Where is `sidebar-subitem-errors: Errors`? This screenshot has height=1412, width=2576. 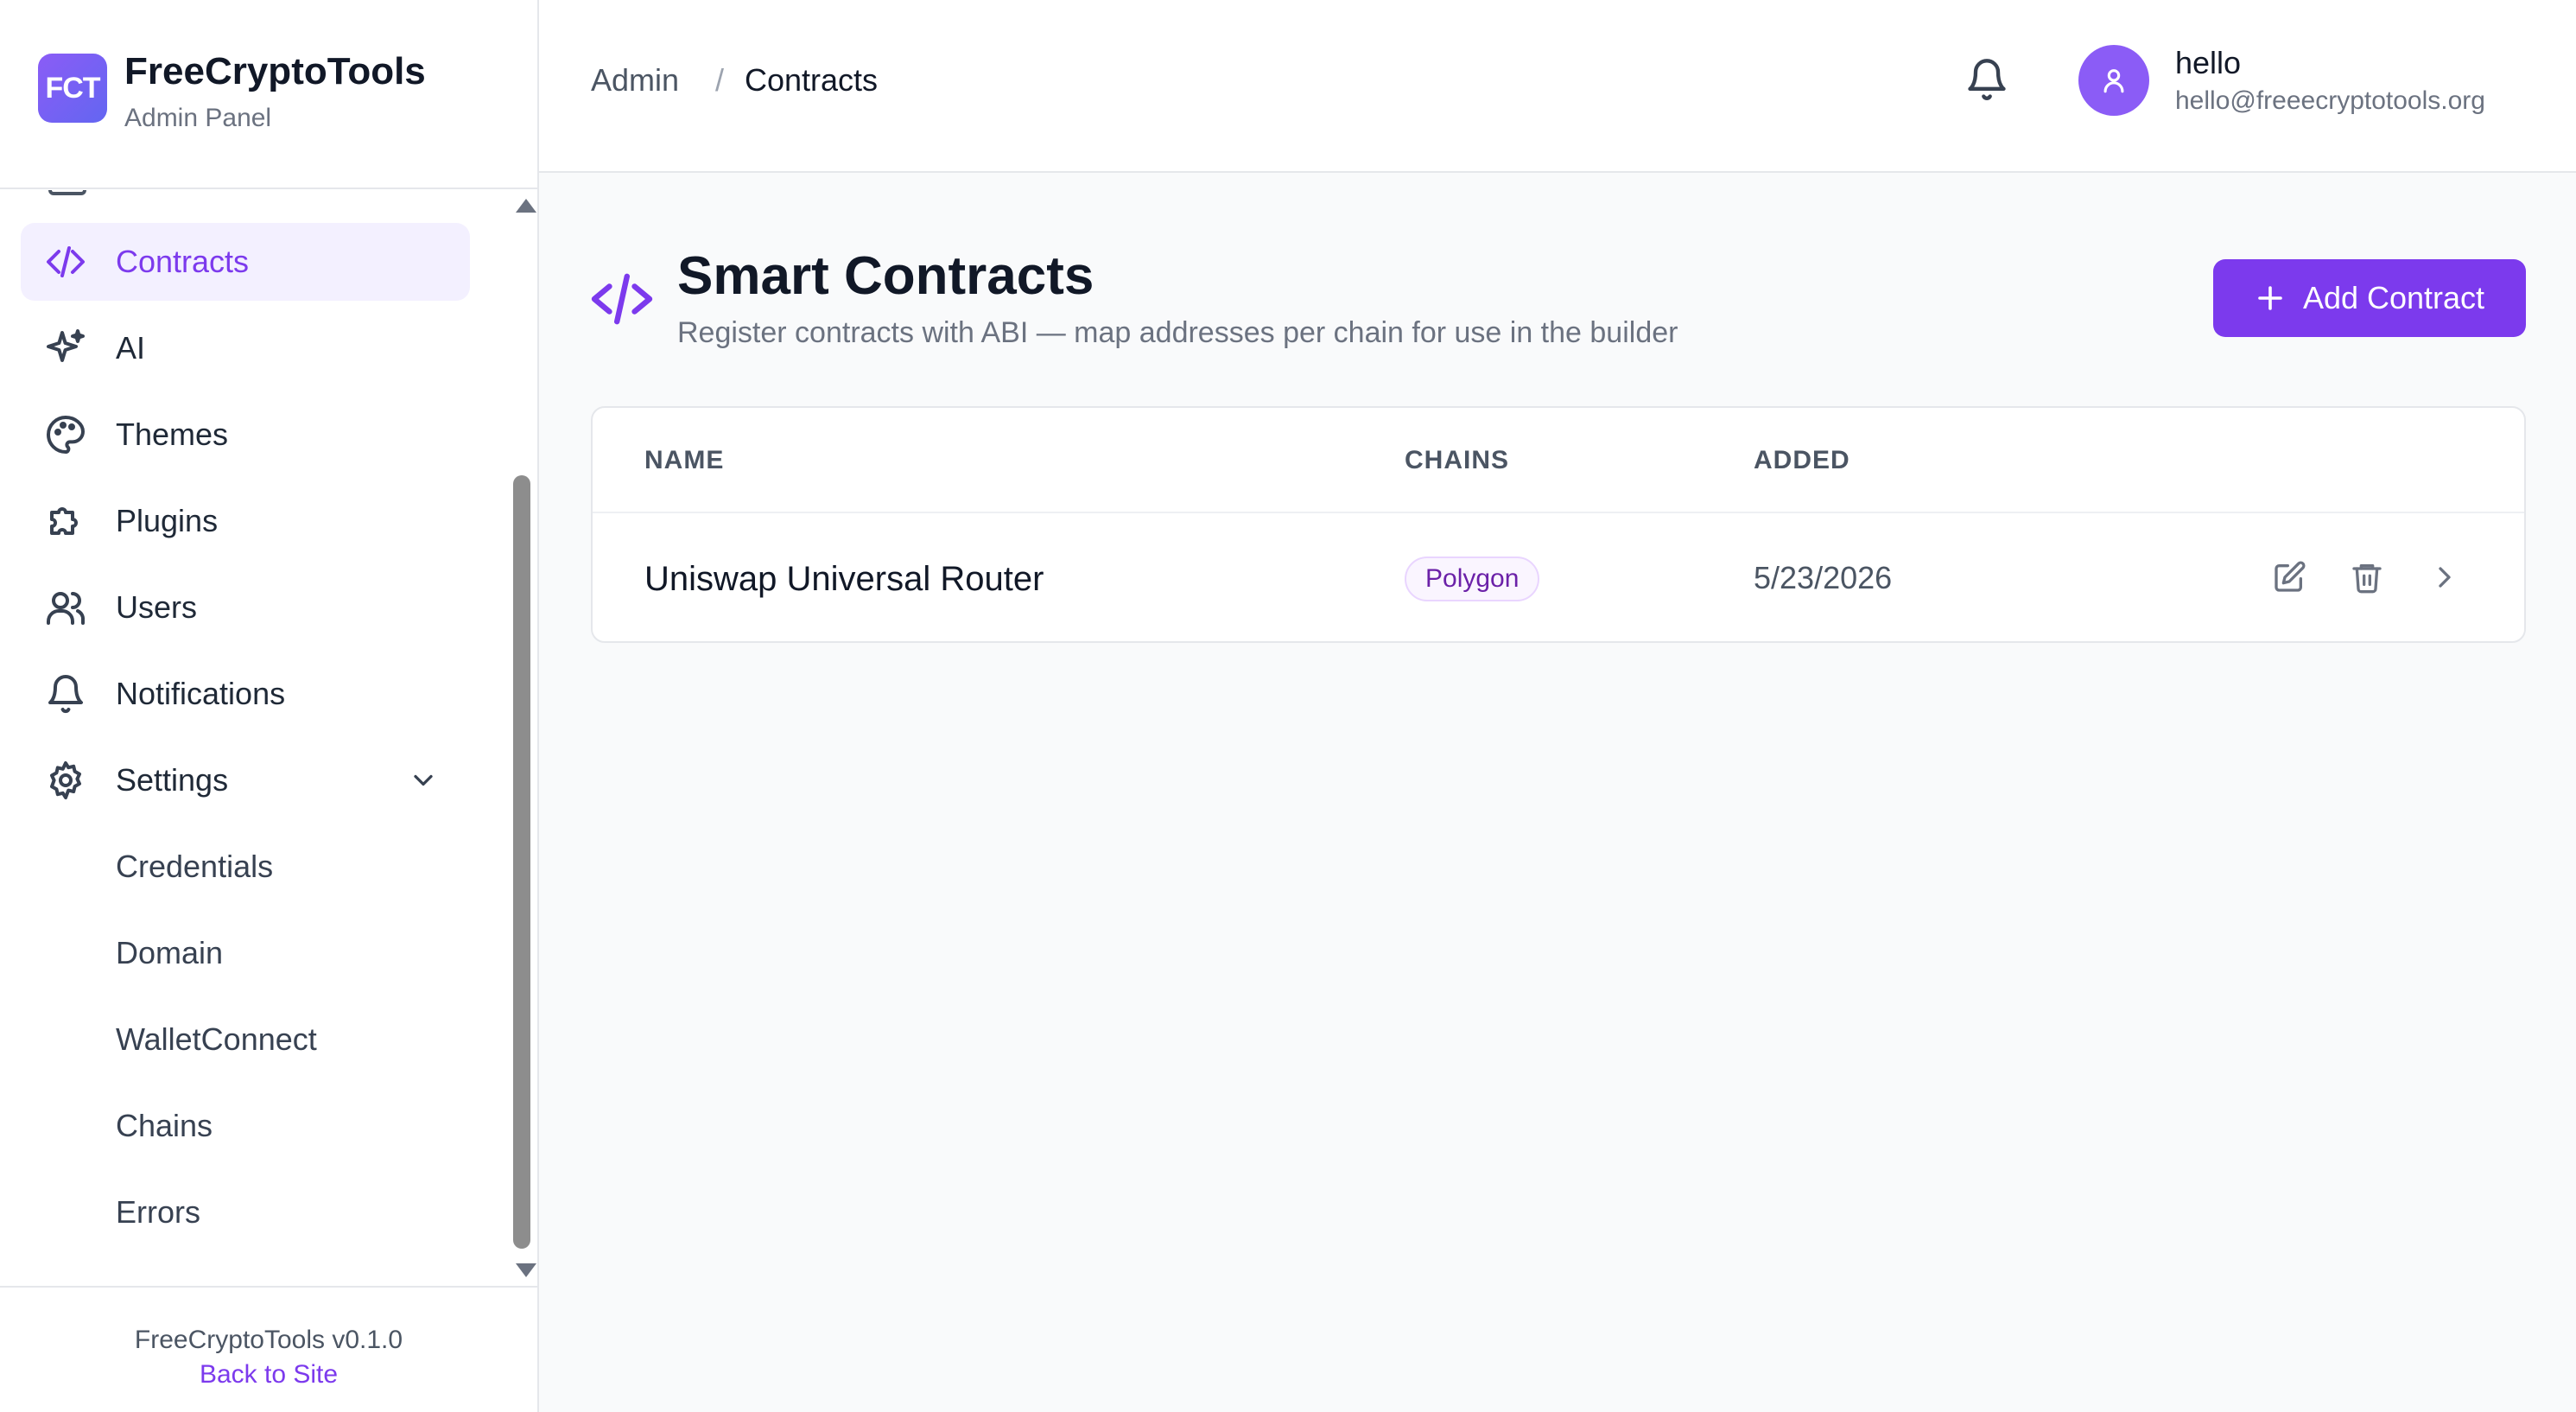
sidebar-subitem-errors: Errors is located at coordinates (158, 1212).